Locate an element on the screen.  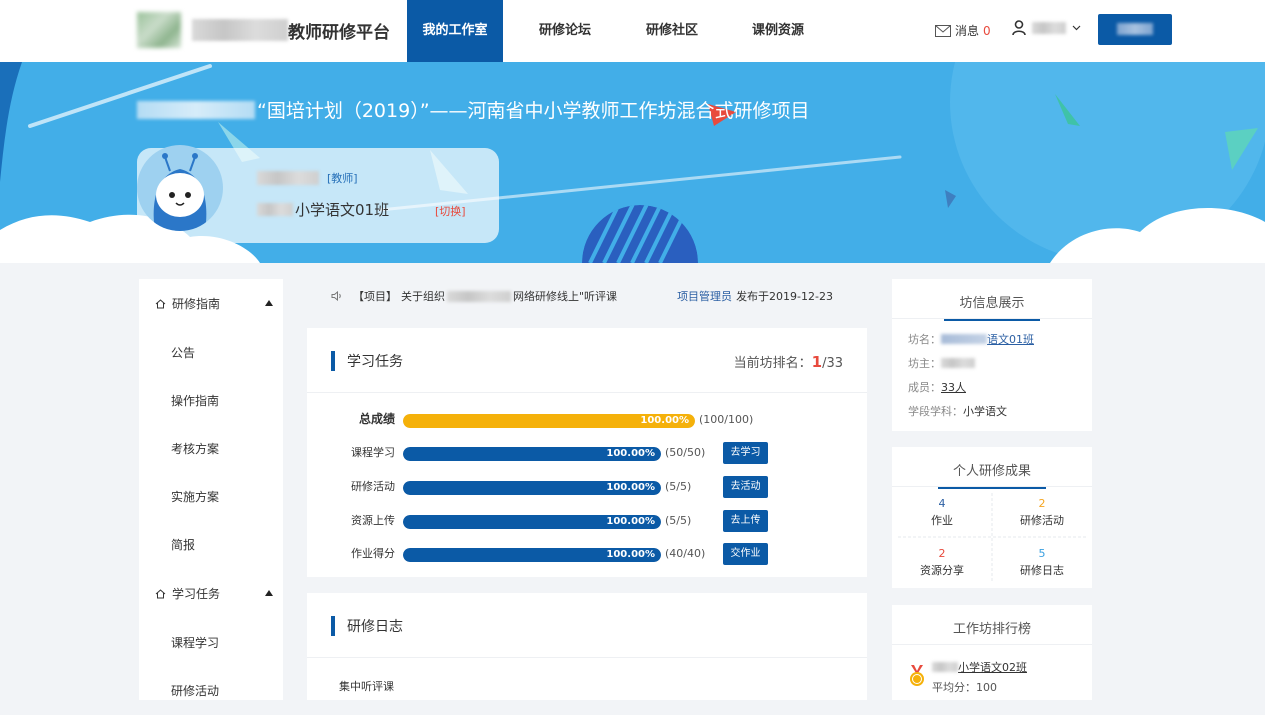
task-action-button: 去活动 is located at coordinates (745, 487).